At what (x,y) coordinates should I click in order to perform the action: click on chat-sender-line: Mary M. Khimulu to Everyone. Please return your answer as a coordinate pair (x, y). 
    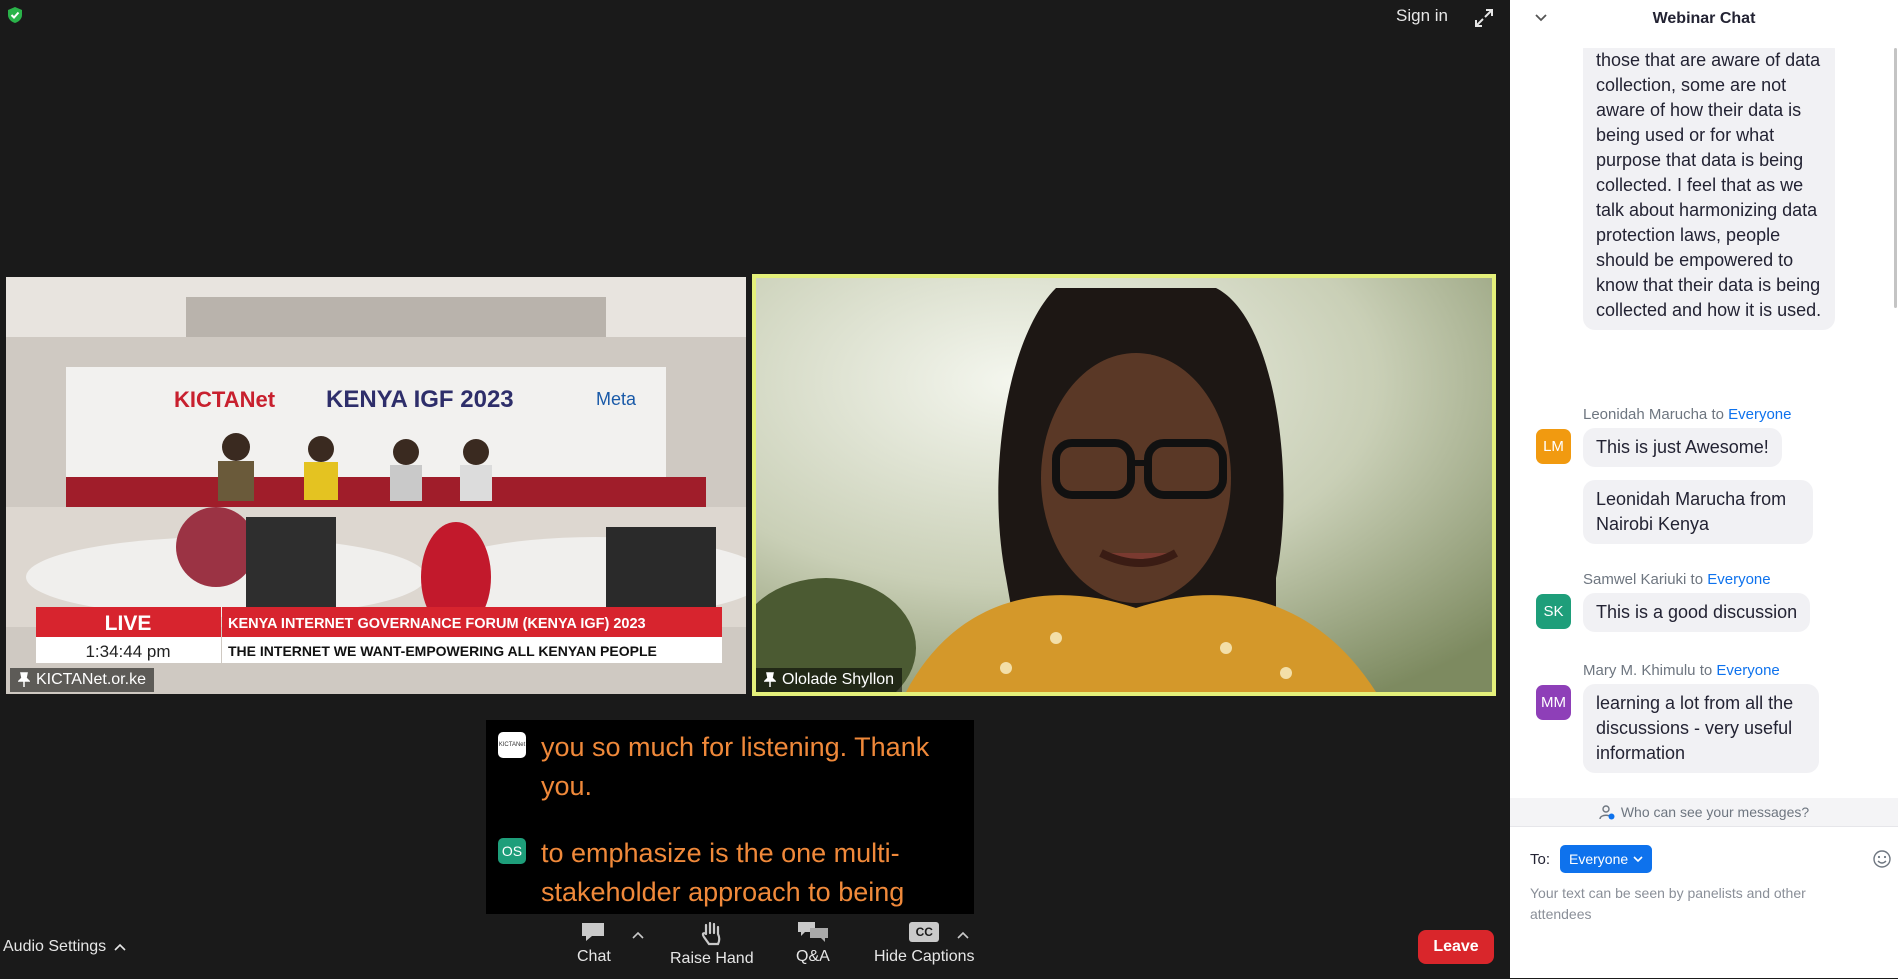
    Looking at the image, I should click on (1681, 670).